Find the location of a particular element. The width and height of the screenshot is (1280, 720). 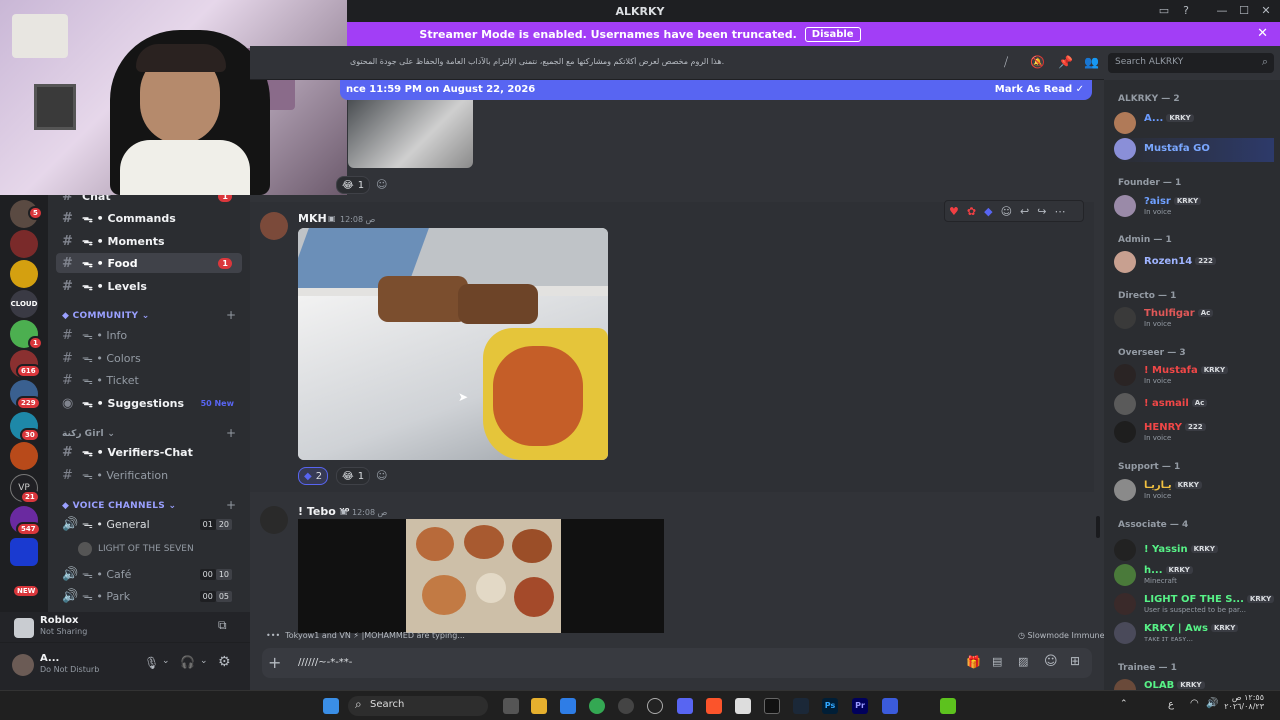

category-girl: ركنة Girl ⌄ is located at coordinates (88, 434).